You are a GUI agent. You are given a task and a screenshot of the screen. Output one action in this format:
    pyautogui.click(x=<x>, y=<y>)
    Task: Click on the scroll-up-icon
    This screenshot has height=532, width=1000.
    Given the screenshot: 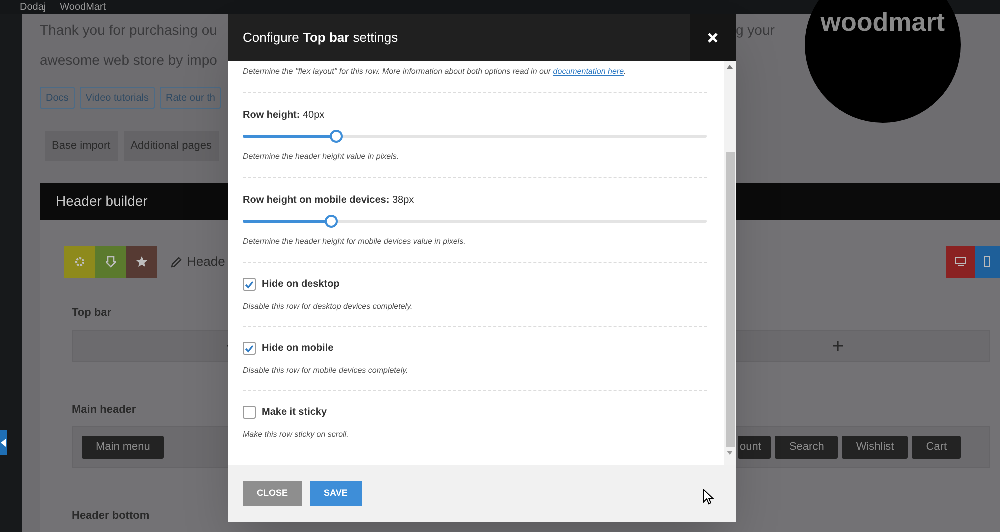 What is the action you would take?
    pyautogui.click(x=730, y=67)
    